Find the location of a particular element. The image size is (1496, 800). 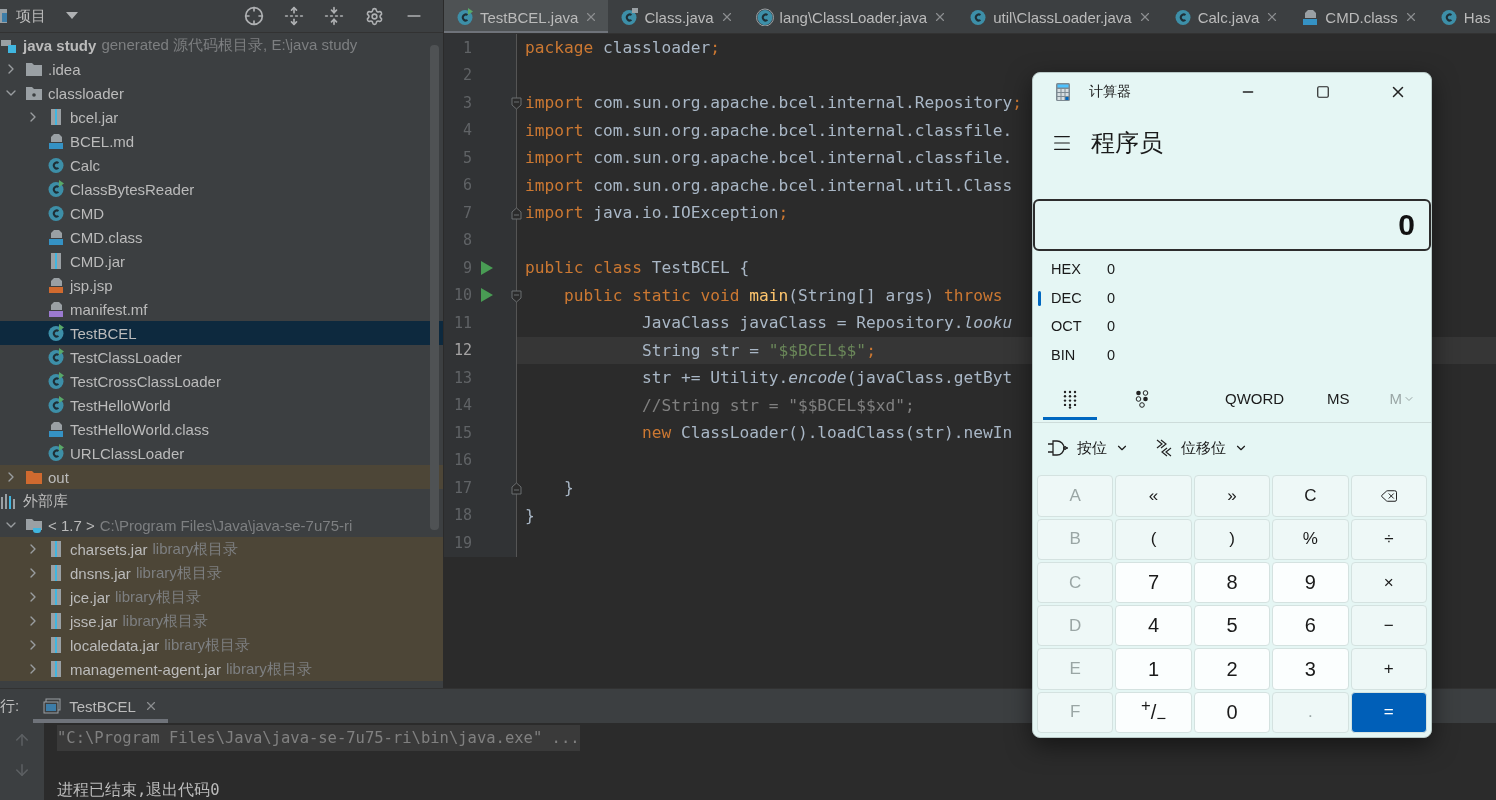

tree-item: jsp.jsp is located at coordinates (221, 285).